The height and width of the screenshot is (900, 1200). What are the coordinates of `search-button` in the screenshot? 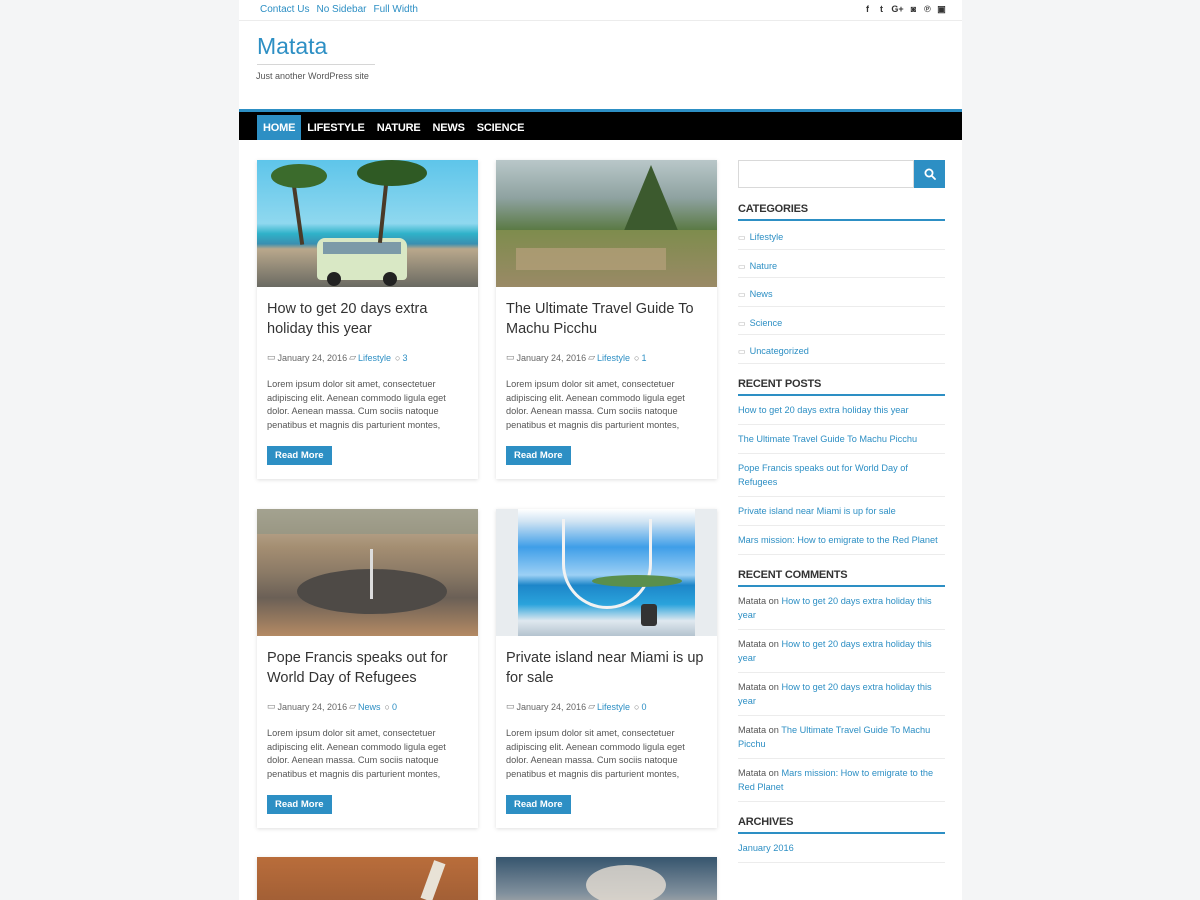 It's located at (929, 174).